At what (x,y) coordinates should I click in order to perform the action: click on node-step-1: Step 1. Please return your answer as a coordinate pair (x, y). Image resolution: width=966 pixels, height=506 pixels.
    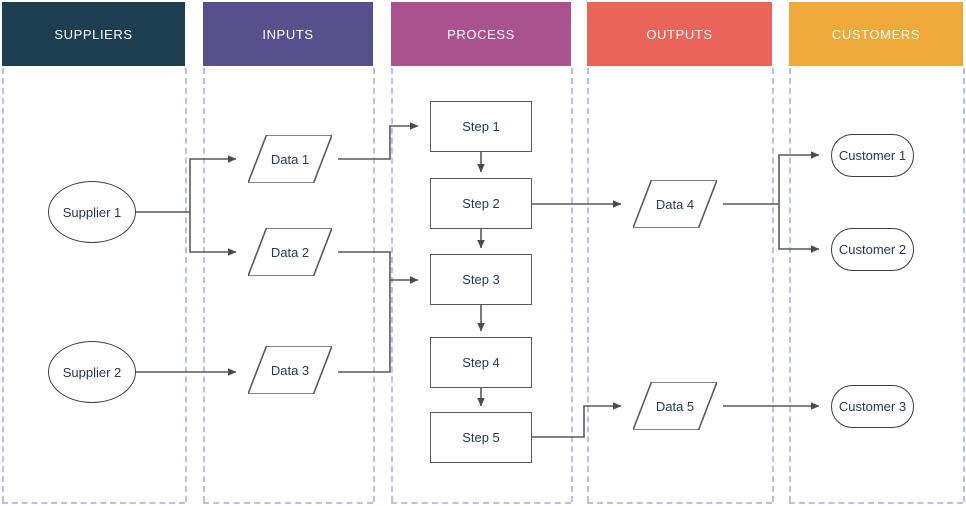
    Looking at the image, I should click on (481, 126).